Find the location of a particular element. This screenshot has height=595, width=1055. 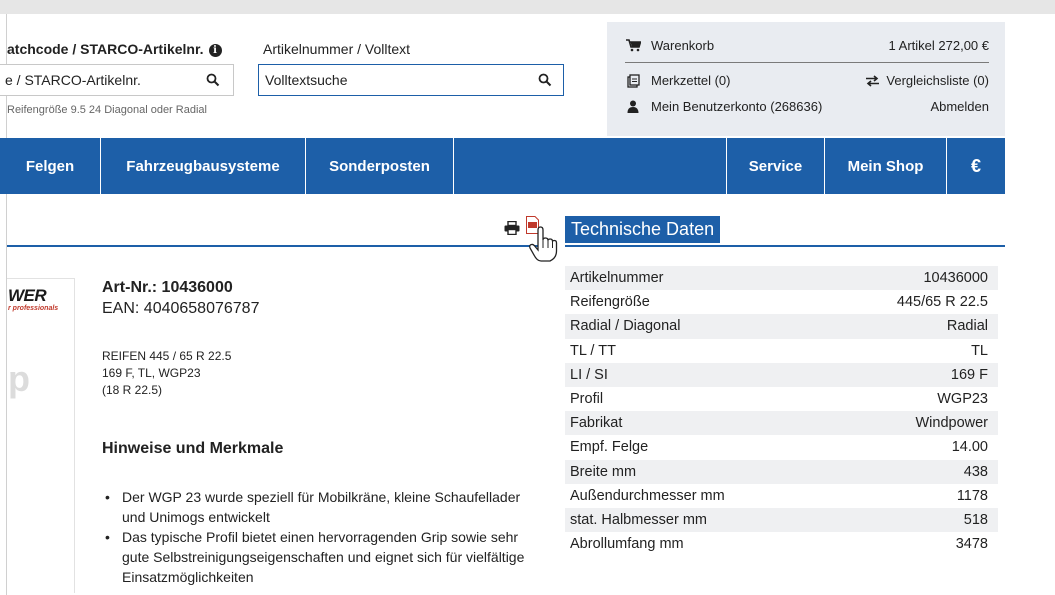

table-row: Artikelnummer 10436000 is located at coordinates (781, 278).